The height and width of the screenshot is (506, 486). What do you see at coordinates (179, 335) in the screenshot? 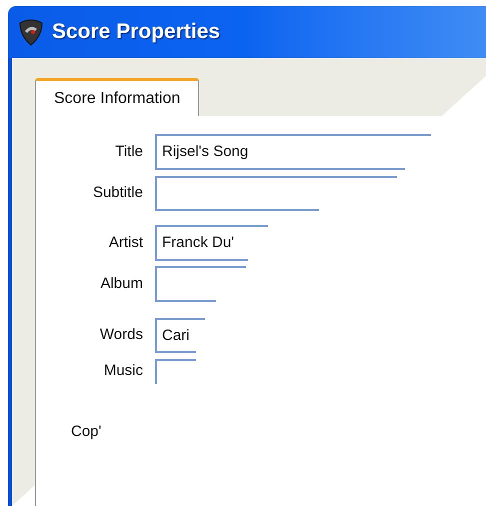
I see `input-field: Cari` at bounding box center [179, 335].